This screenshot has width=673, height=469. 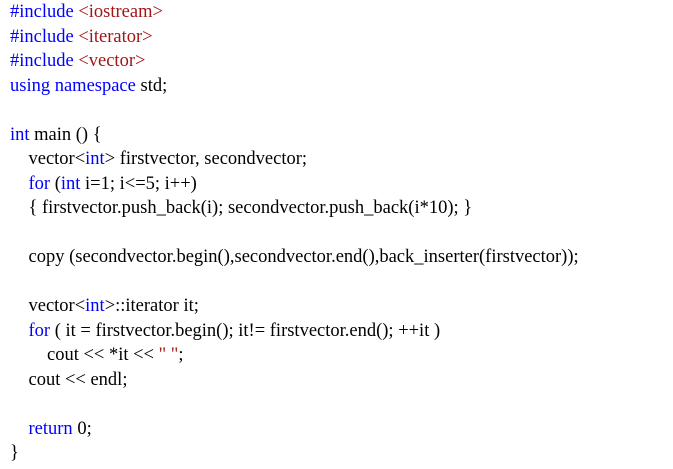 I want to click on code-line: cout << endl;, so click(x=340, y=380).